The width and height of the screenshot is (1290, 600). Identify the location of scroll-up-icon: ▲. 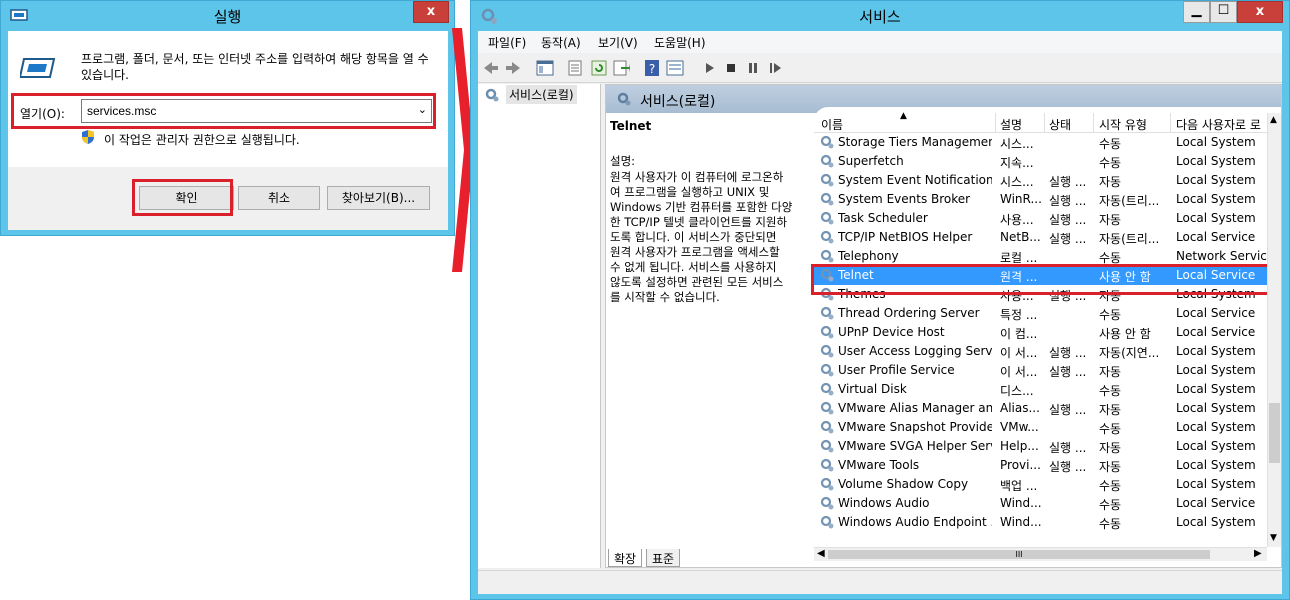
(1273, 120).